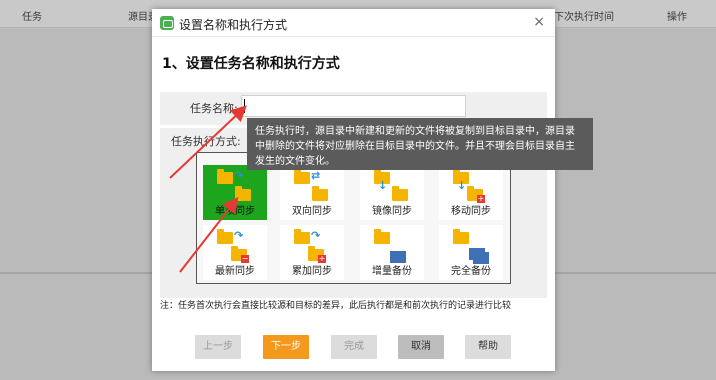 This screenshot has width=716, height=380. Describe the element at coordinates (471, 192) in the screenshot. I see `mode-move-sync: ↓ + 移动同步` at that location.